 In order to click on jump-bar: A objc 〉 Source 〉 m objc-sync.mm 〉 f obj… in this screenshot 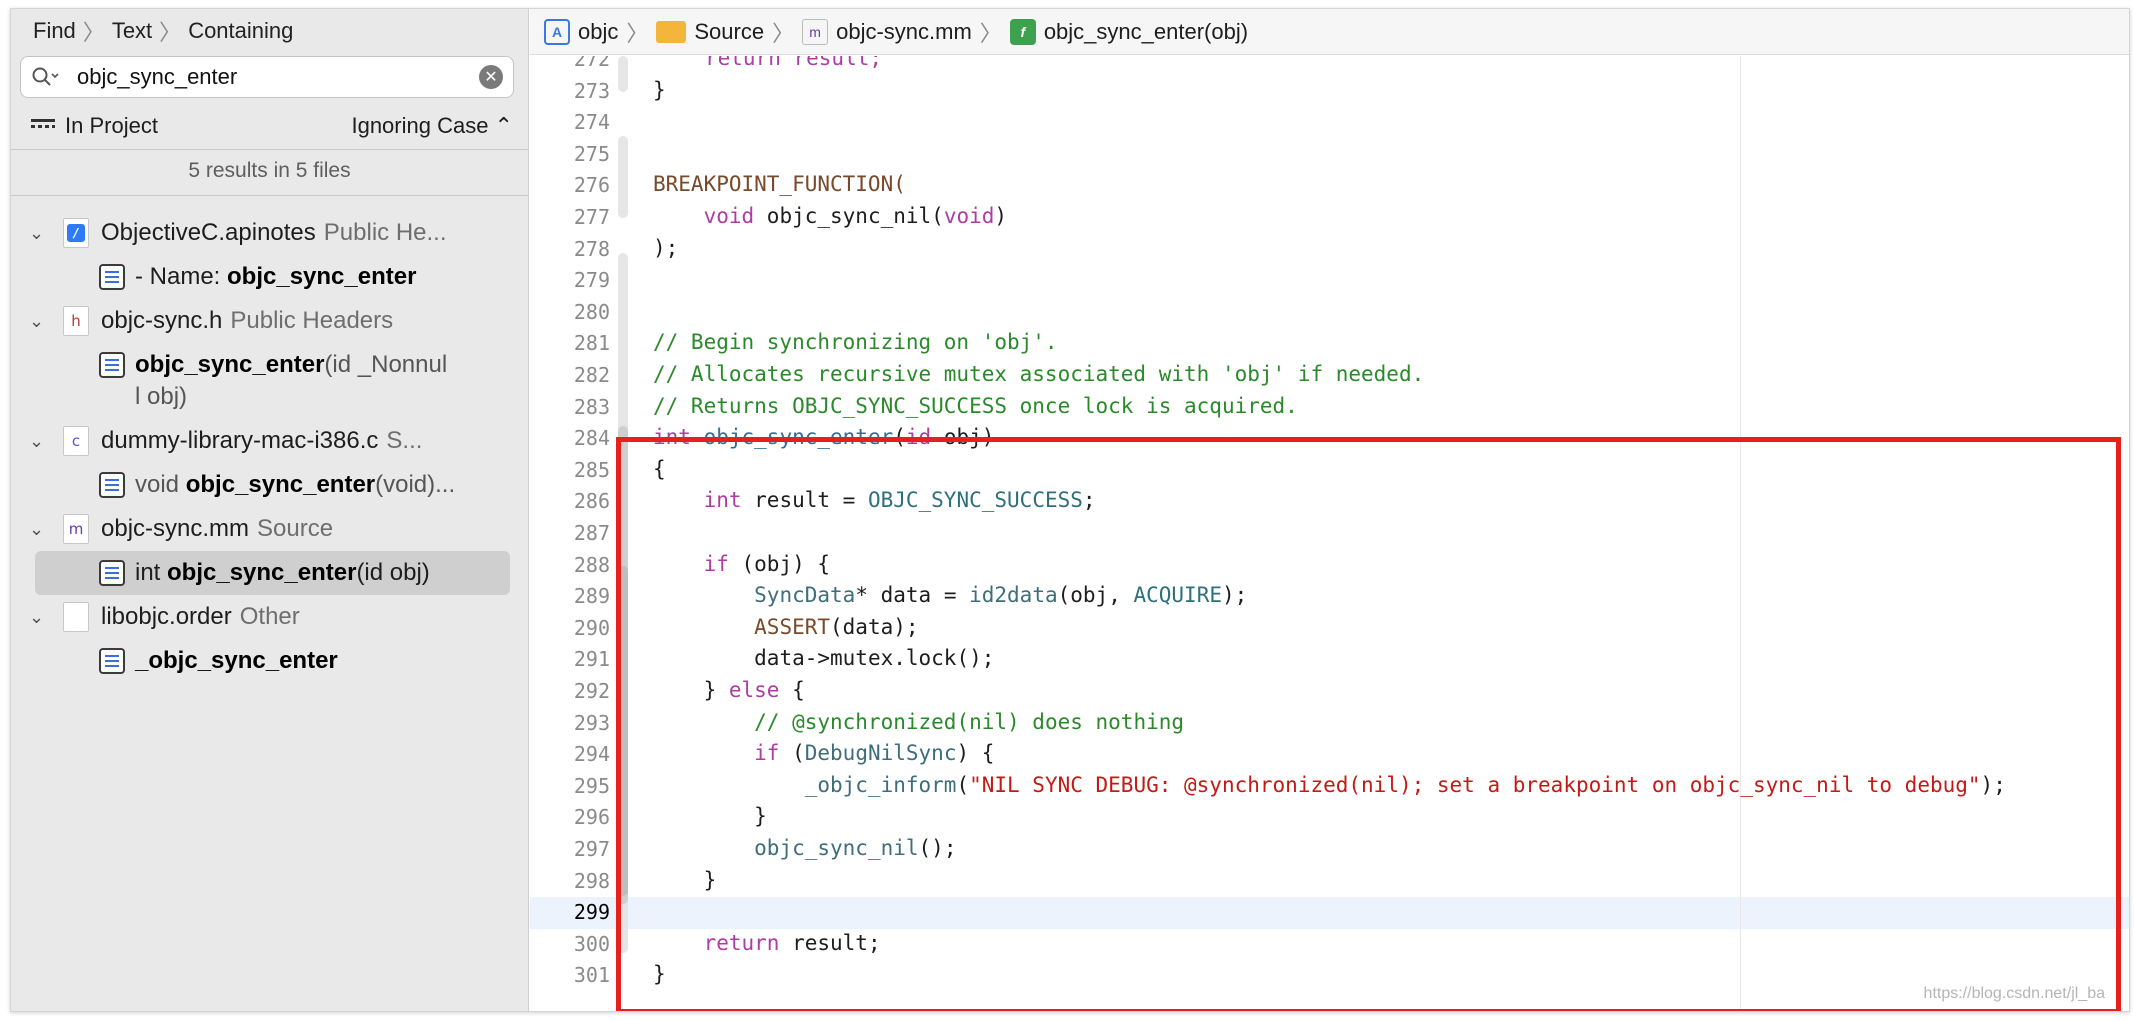, I will do `click(1329, 32)`.